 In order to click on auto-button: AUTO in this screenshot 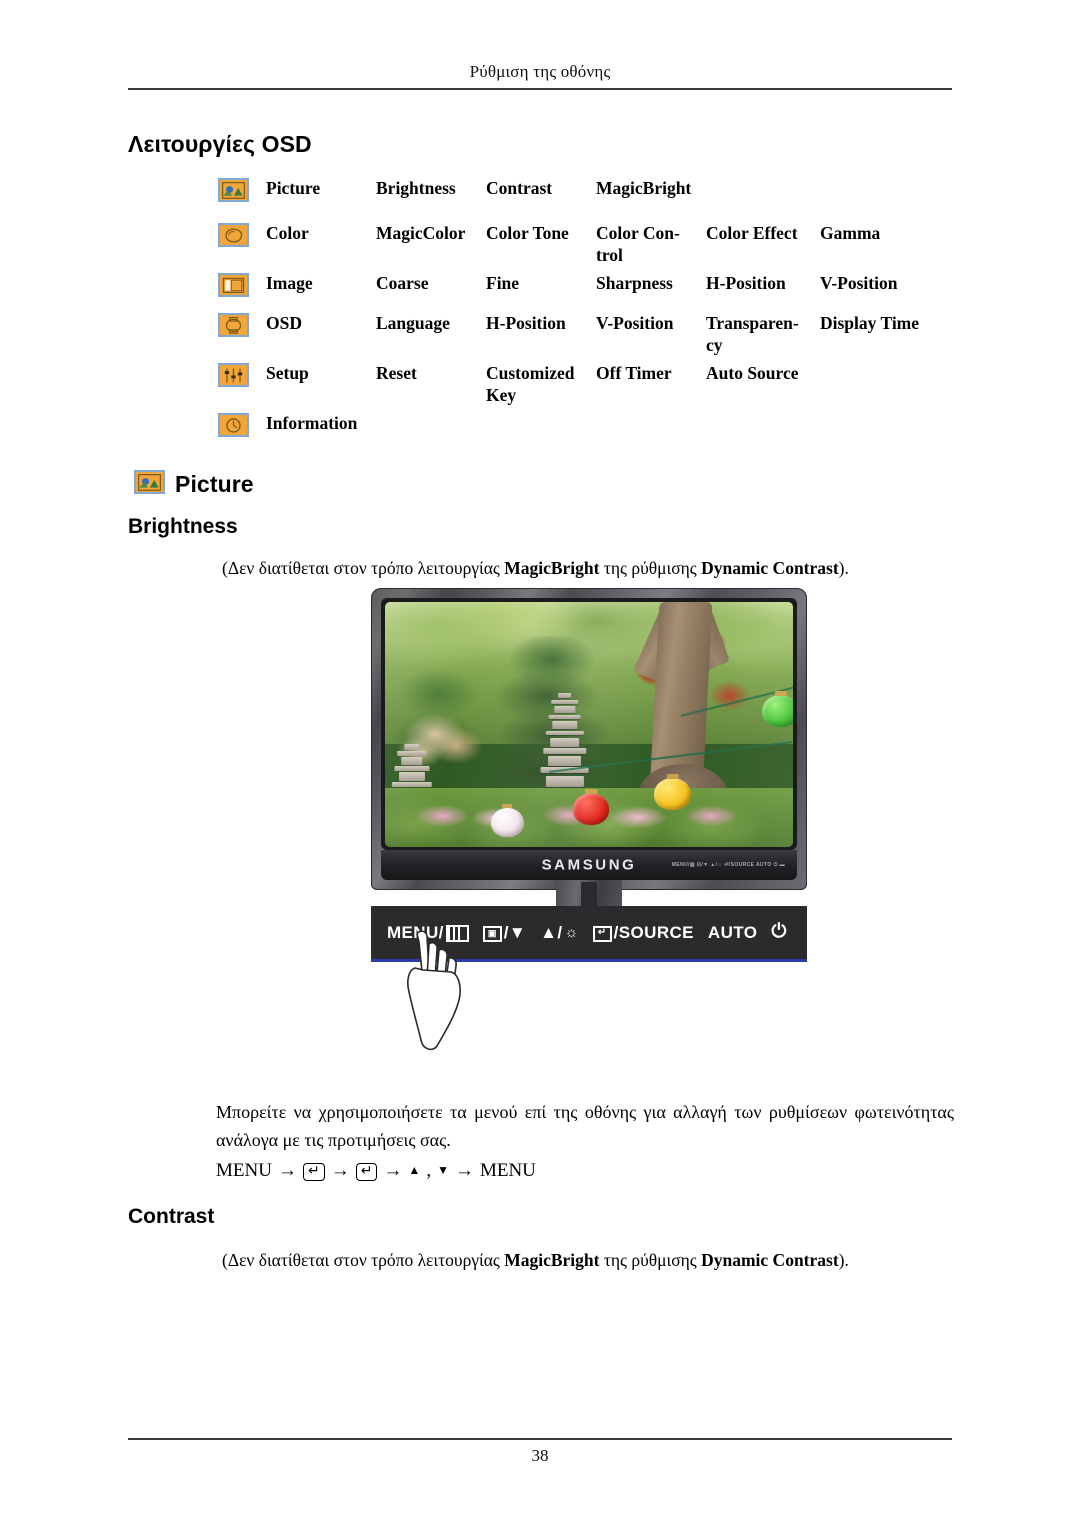, I will do `click(732, 933)`.